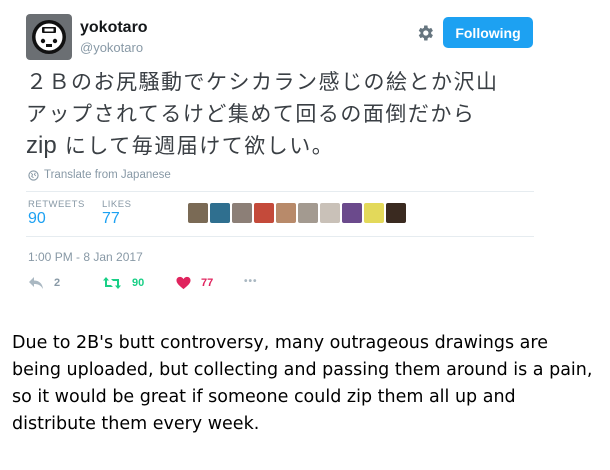 This screenshot has width=610, height=470. What do you see at coordinates (297, 213) in the screenshot?
I see `liker-avatars` at bounding box center [297, 213].